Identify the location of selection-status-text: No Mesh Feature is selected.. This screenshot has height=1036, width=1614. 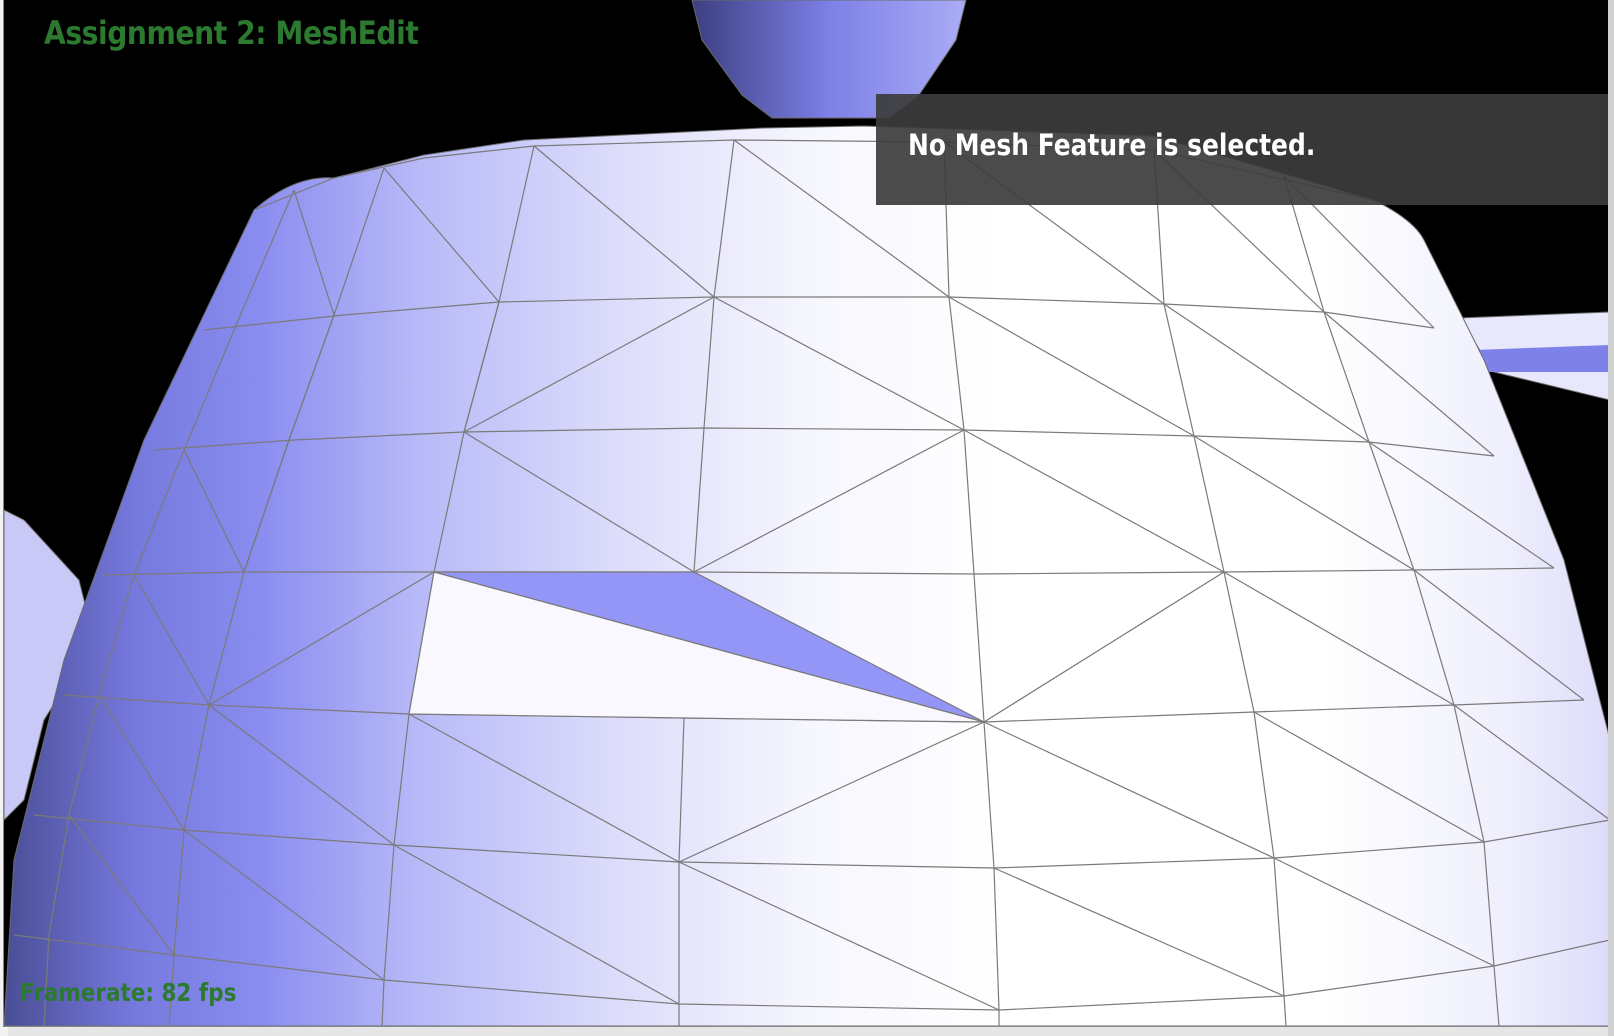
(1112, 145).